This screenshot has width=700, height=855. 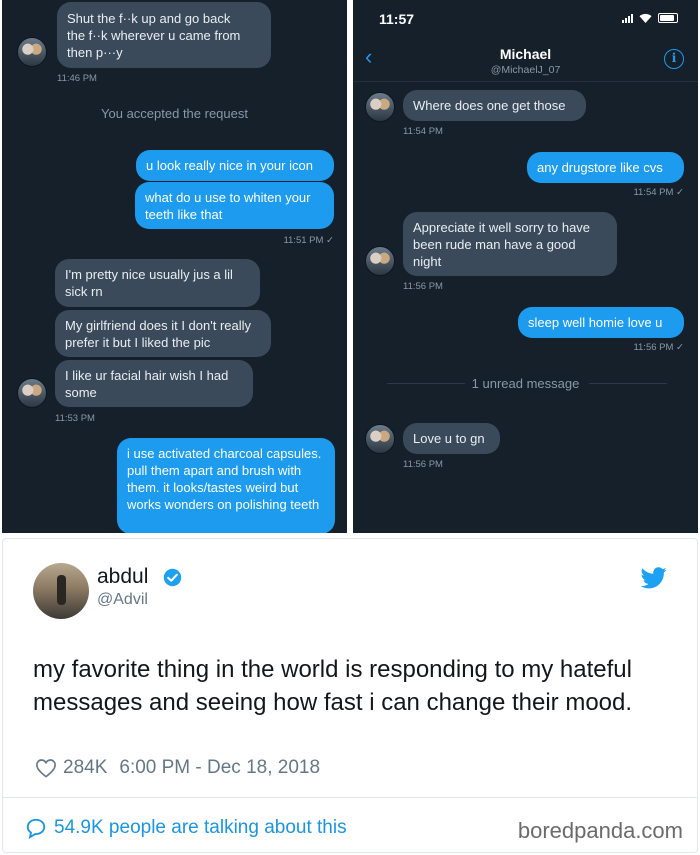 I want to click on message-timestamp: 11:54 PM ✓, so click(x=658, y=192).